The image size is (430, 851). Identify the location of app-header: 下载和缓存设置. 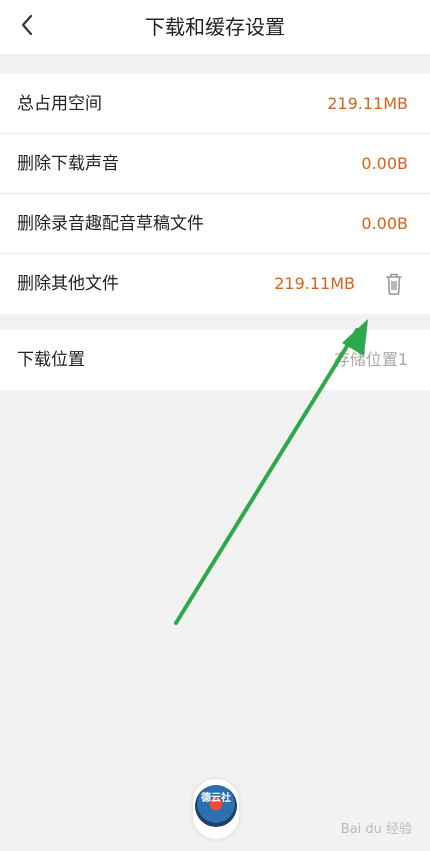
(215, 27).